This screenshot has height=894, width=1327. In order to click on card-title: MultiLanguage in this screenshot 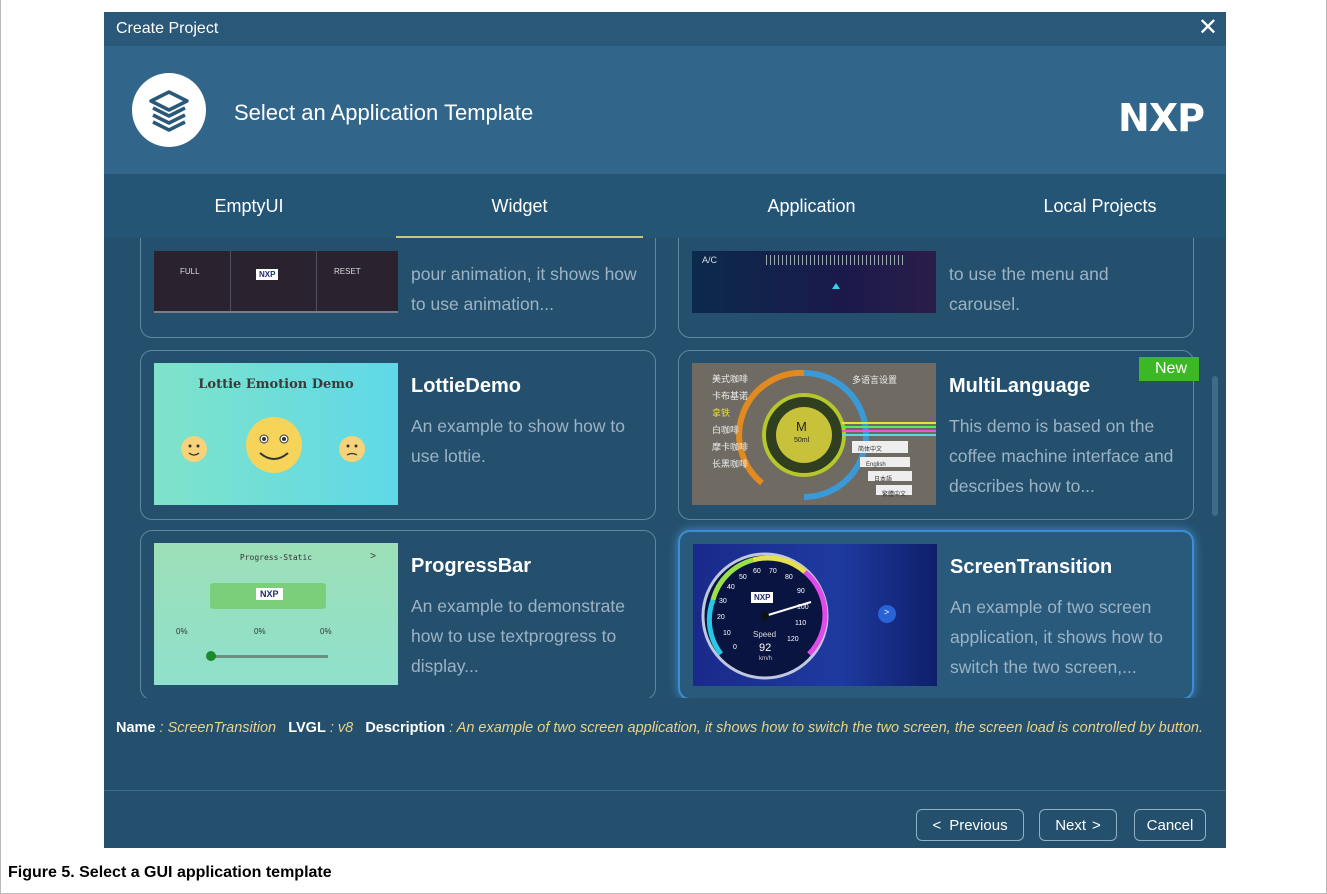, I will do `click(1020, 386)`.